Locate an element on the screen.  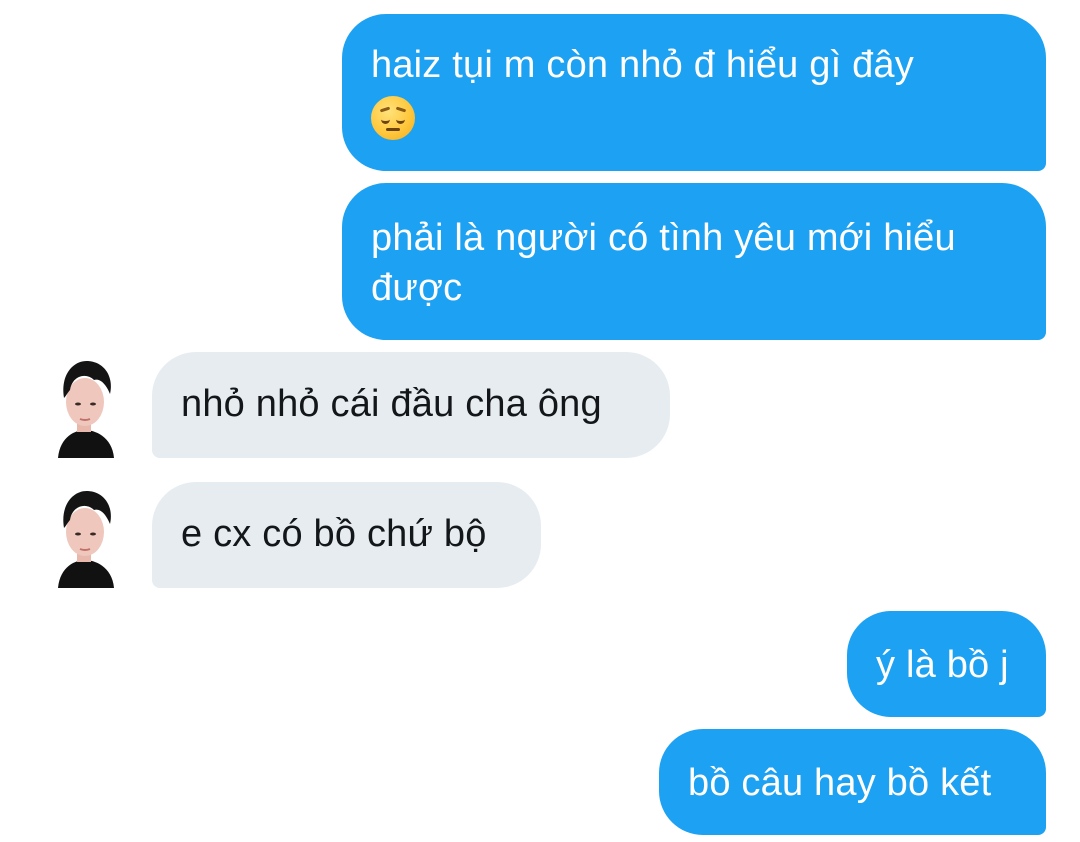
message-bubble-incoming: e cx có bồ chứ bộ is located at coordinates (346, 535).